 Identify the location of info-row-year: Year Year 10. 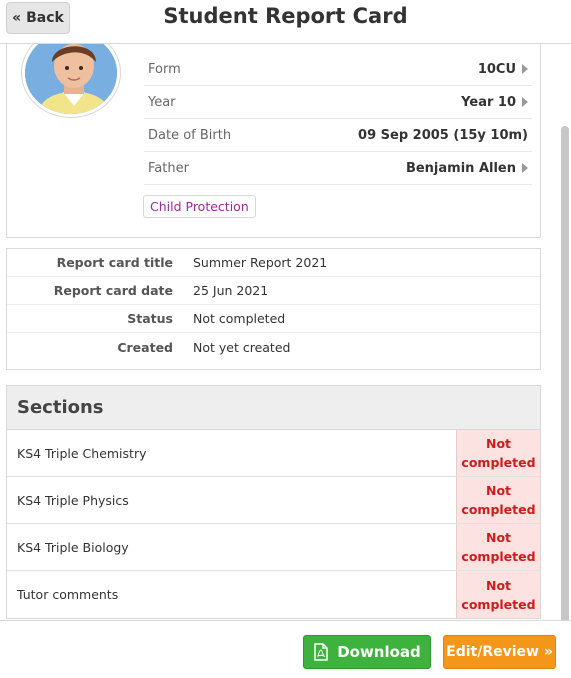
(338, 102).